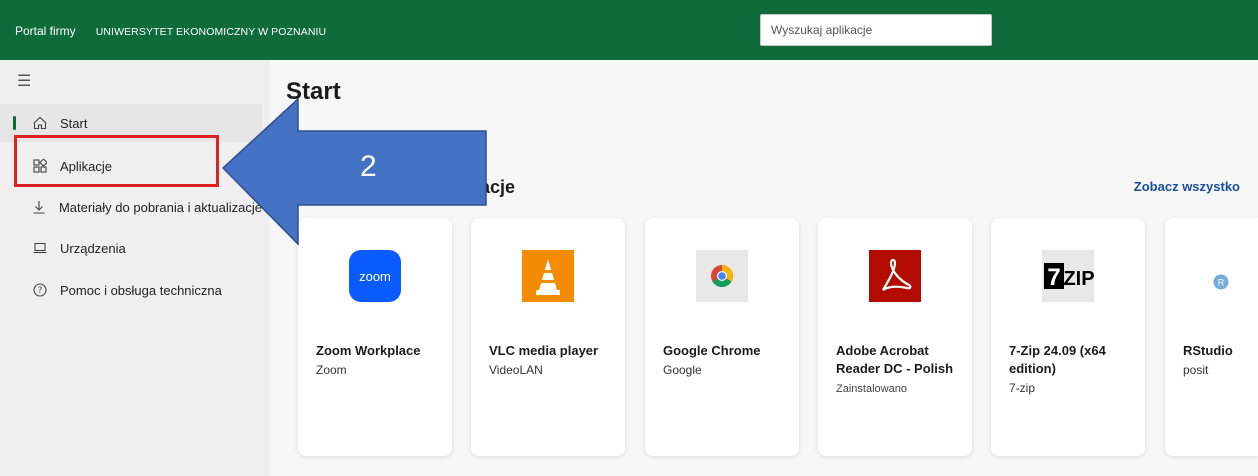  I want to click on acrobat-icon, so click(895, 276).